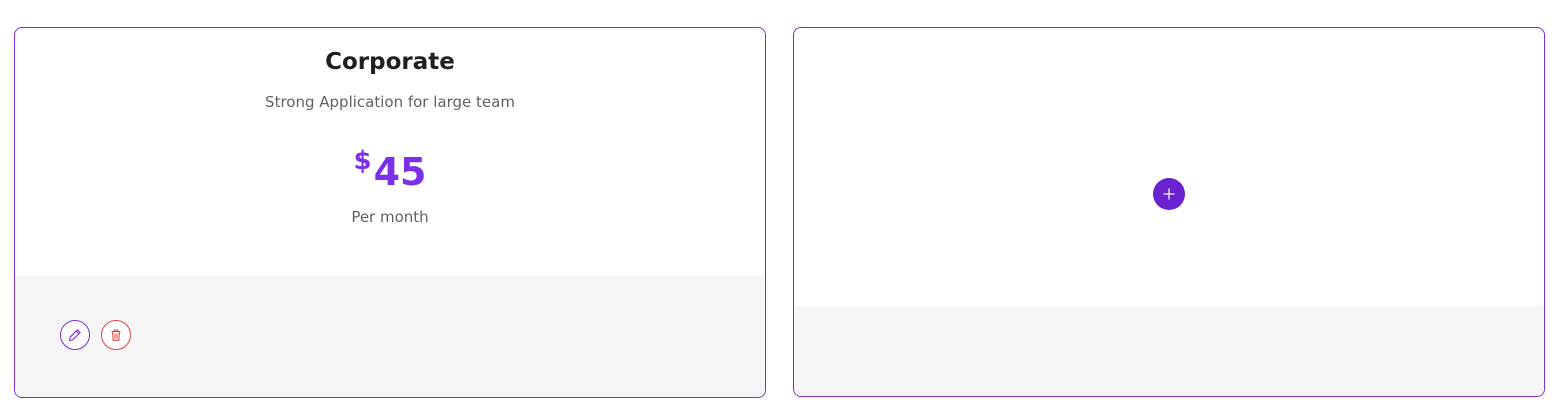  Describe the element at coordinates (390, 62) in the screenshot. I see `plan-title: Corporate` at that location.